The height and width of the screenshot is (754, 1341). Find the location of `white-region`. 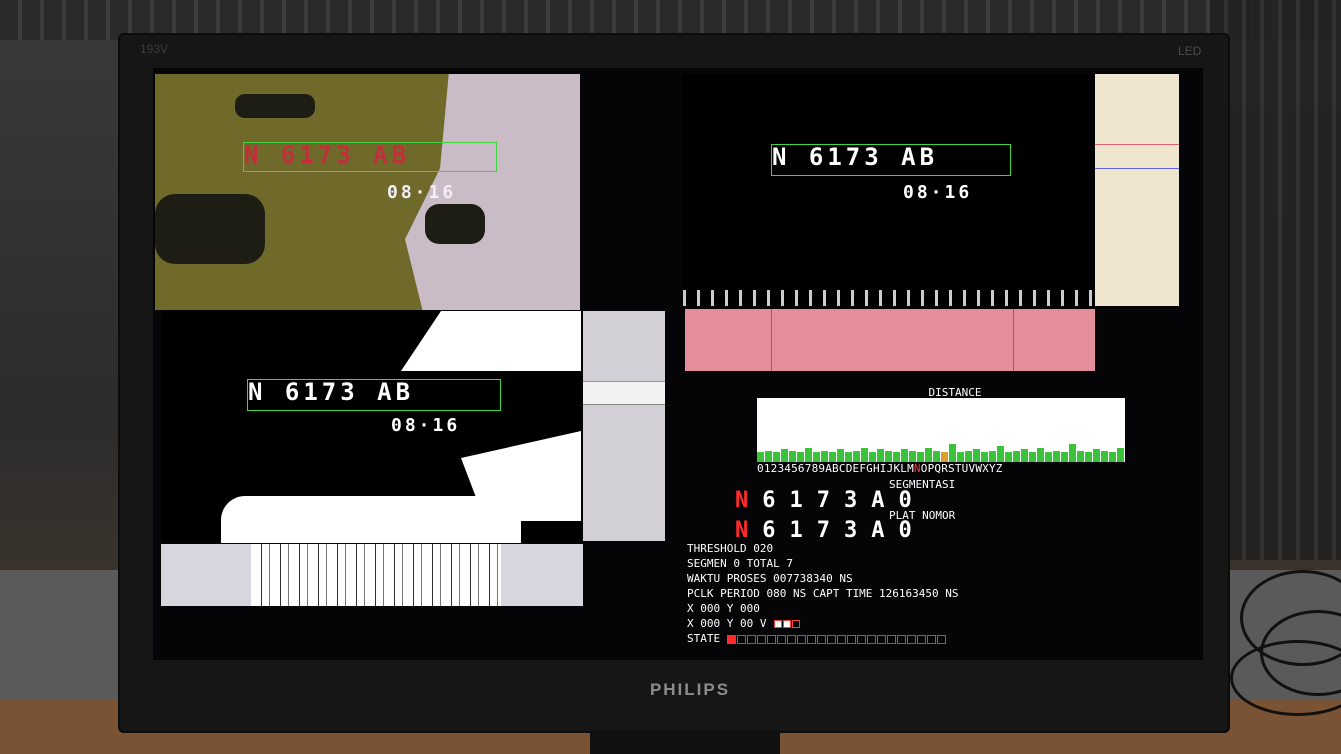

white-region is located at coordinates (491, 341).